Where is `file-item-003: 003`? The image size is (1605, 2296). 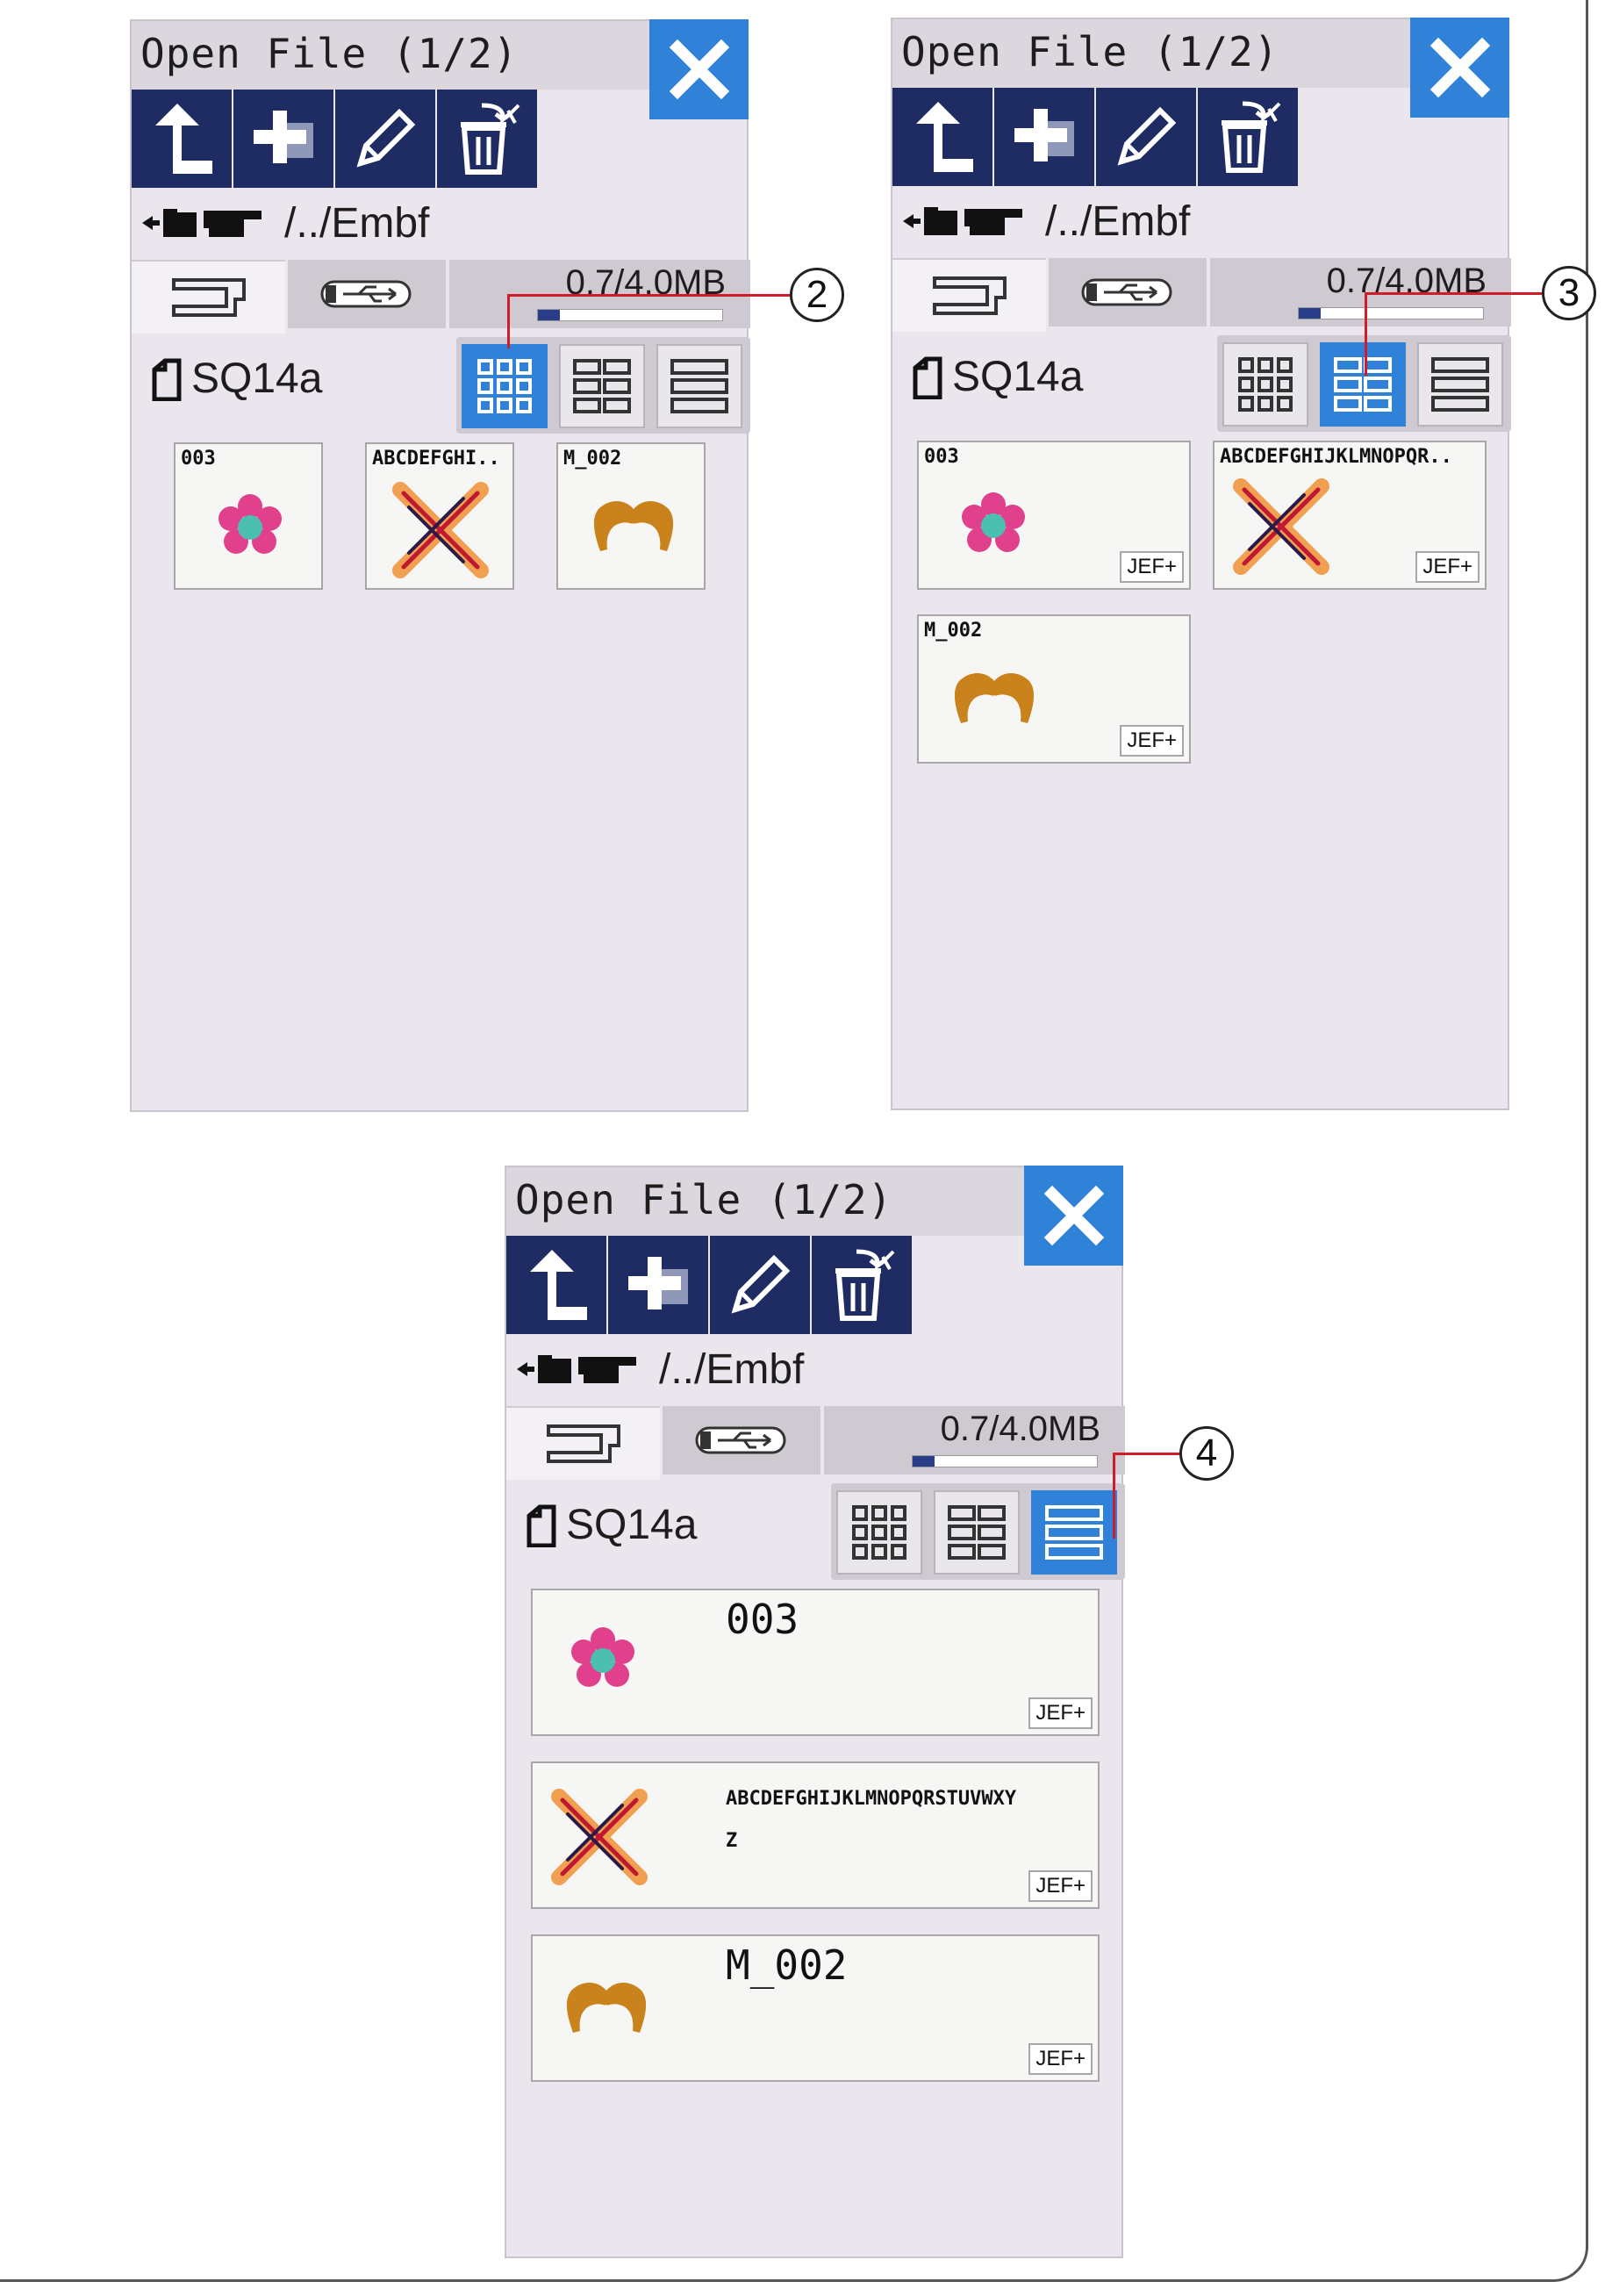
file-item-003: 003 is located at coordinates (248, 516).